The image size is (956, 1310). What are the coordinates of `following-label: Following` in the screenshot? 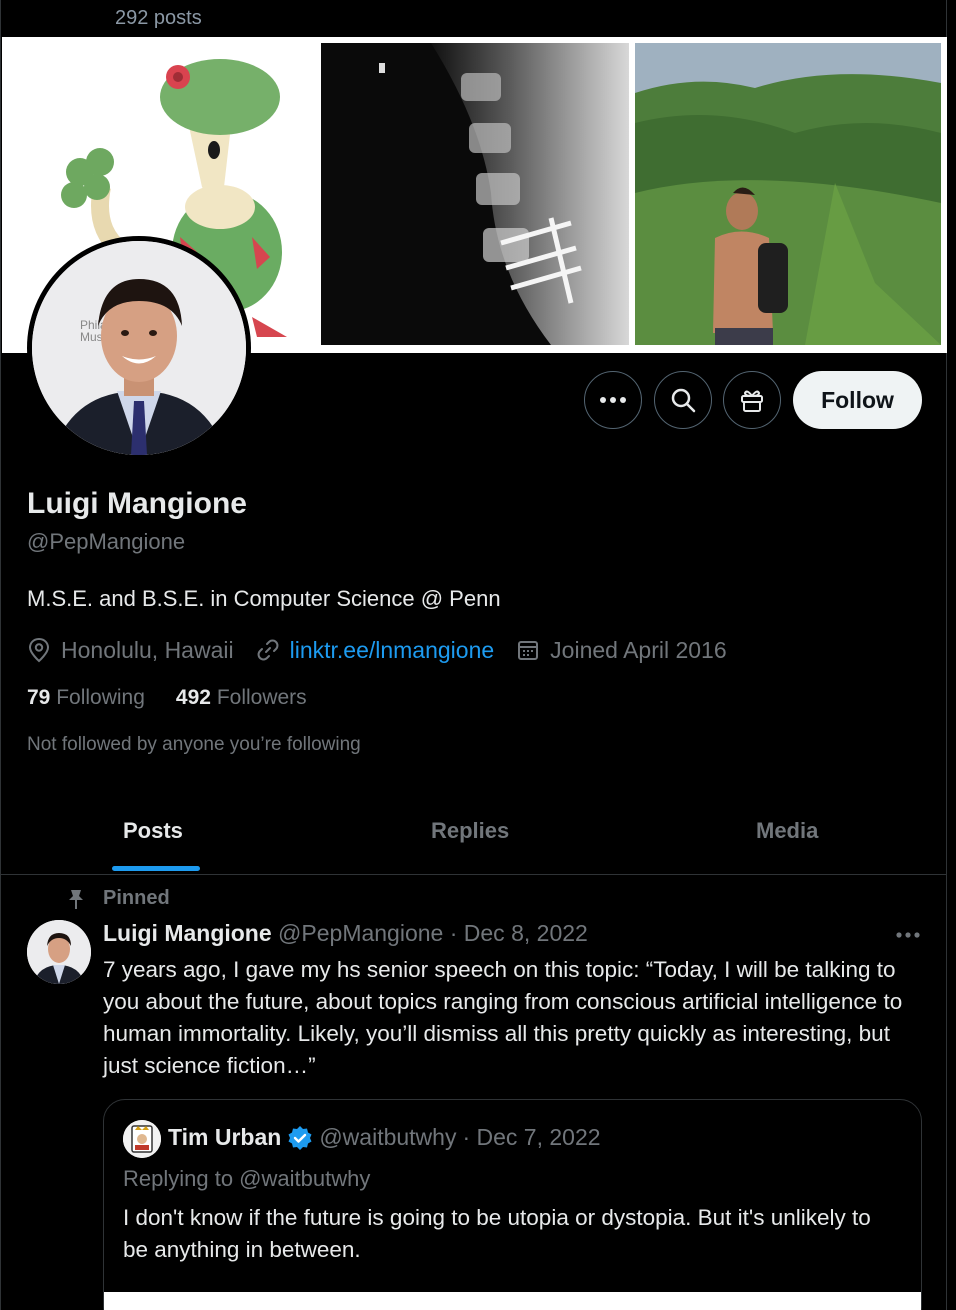 It's located at (100, 697).